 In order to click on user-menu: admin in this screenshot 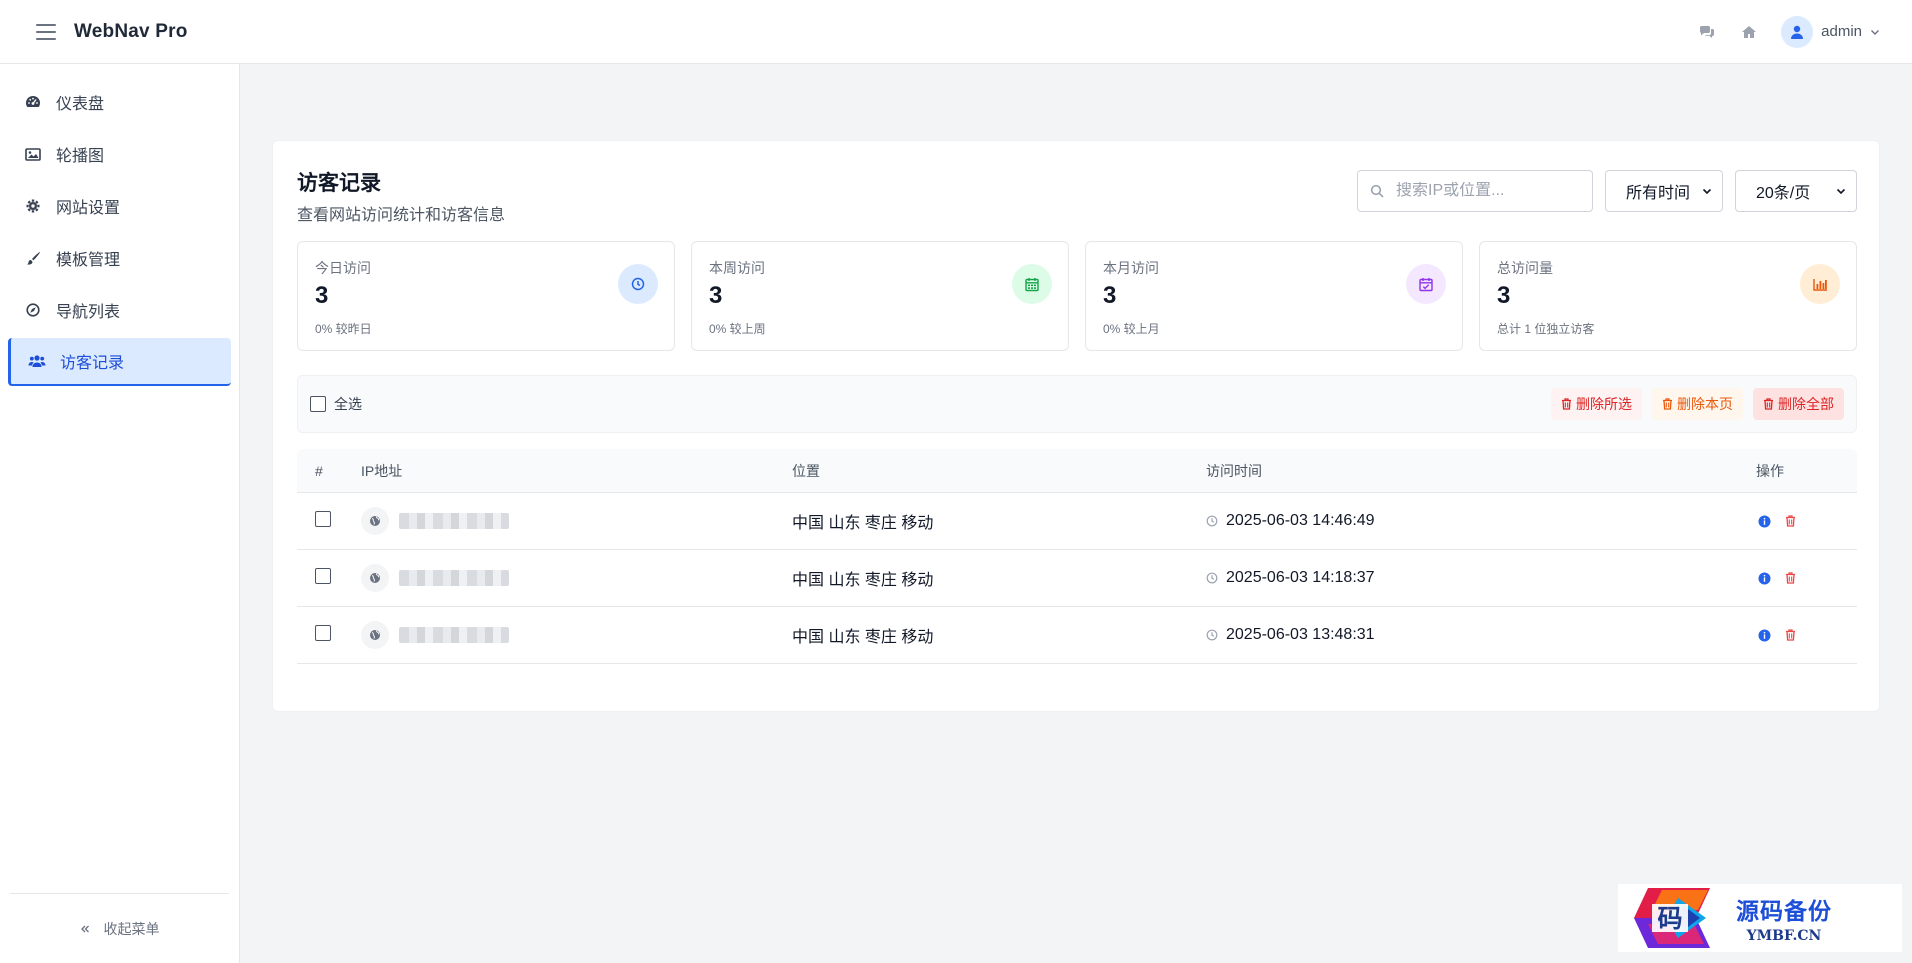, I will do `click(1830, 31)`.